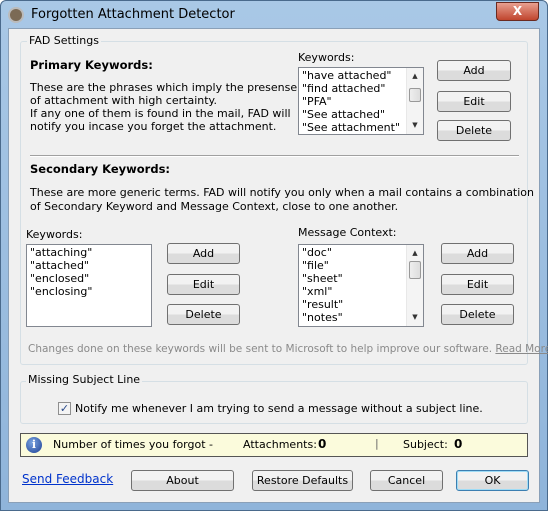 Image resolution: width=548 pixels, height=511 pixels. I want to click on primary-keywords-heading: Primary Keywords:, so click(91, 65).